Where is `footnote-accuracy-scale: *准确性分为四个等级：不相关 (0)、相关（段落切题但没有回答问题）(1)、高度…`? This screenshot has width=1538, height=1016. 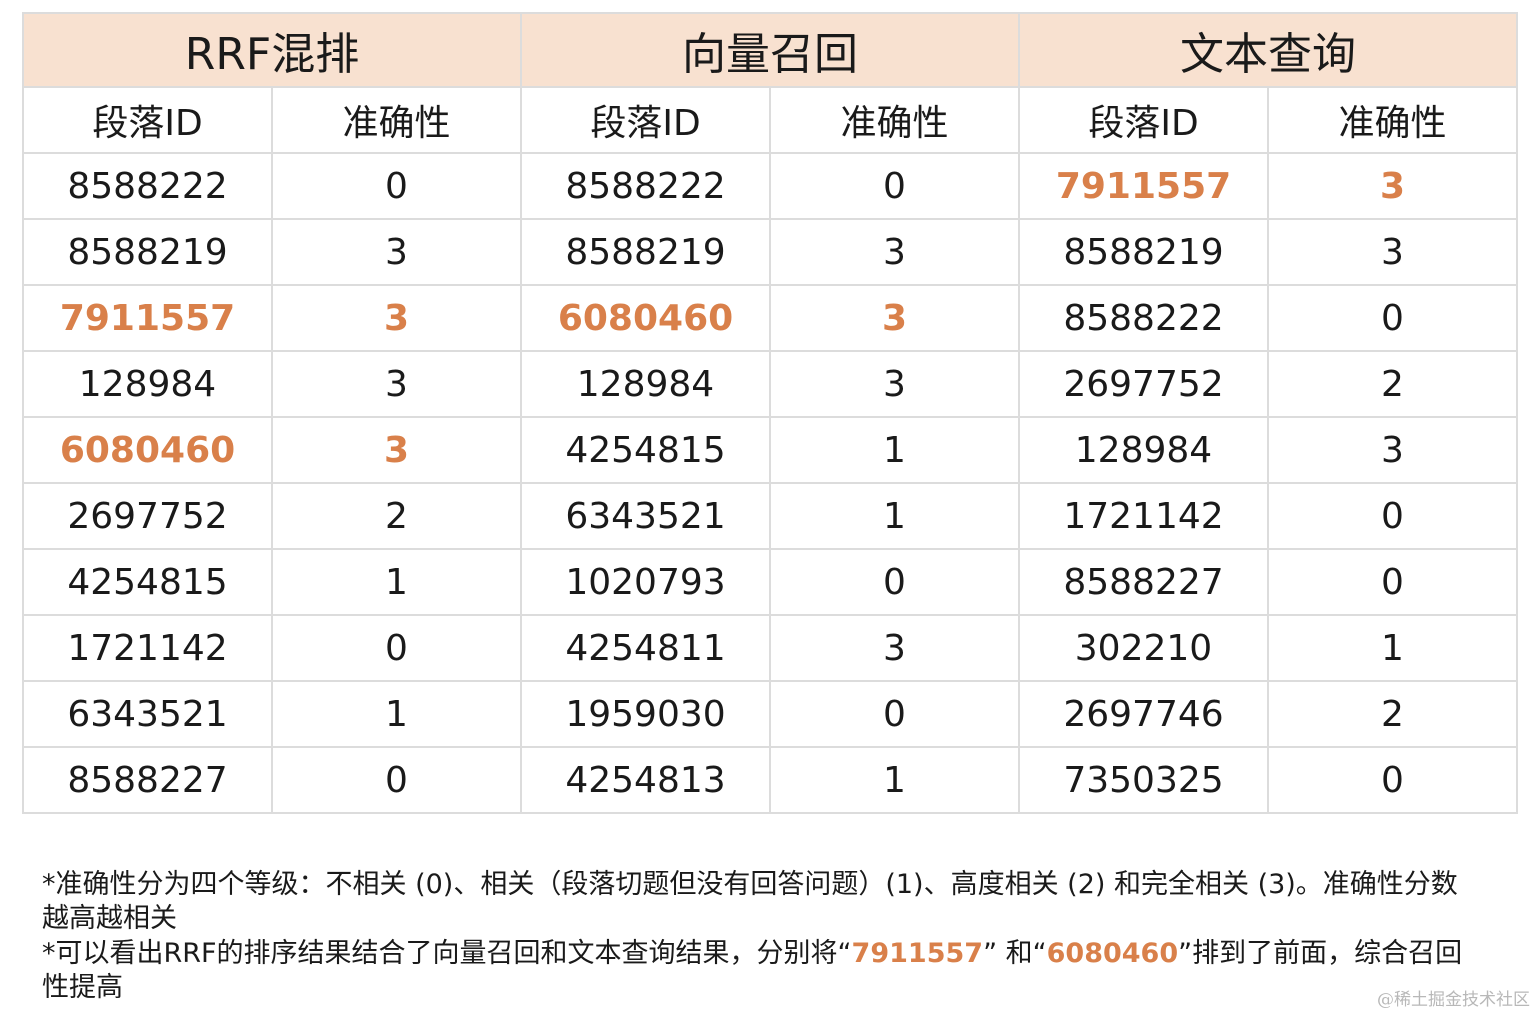 footnote-accuracy-scale: *准确性分为四个等级：不相关 (0)、相关（段落切题但没有回答问题）(1)、高度… is located at coordinates (750, 901).